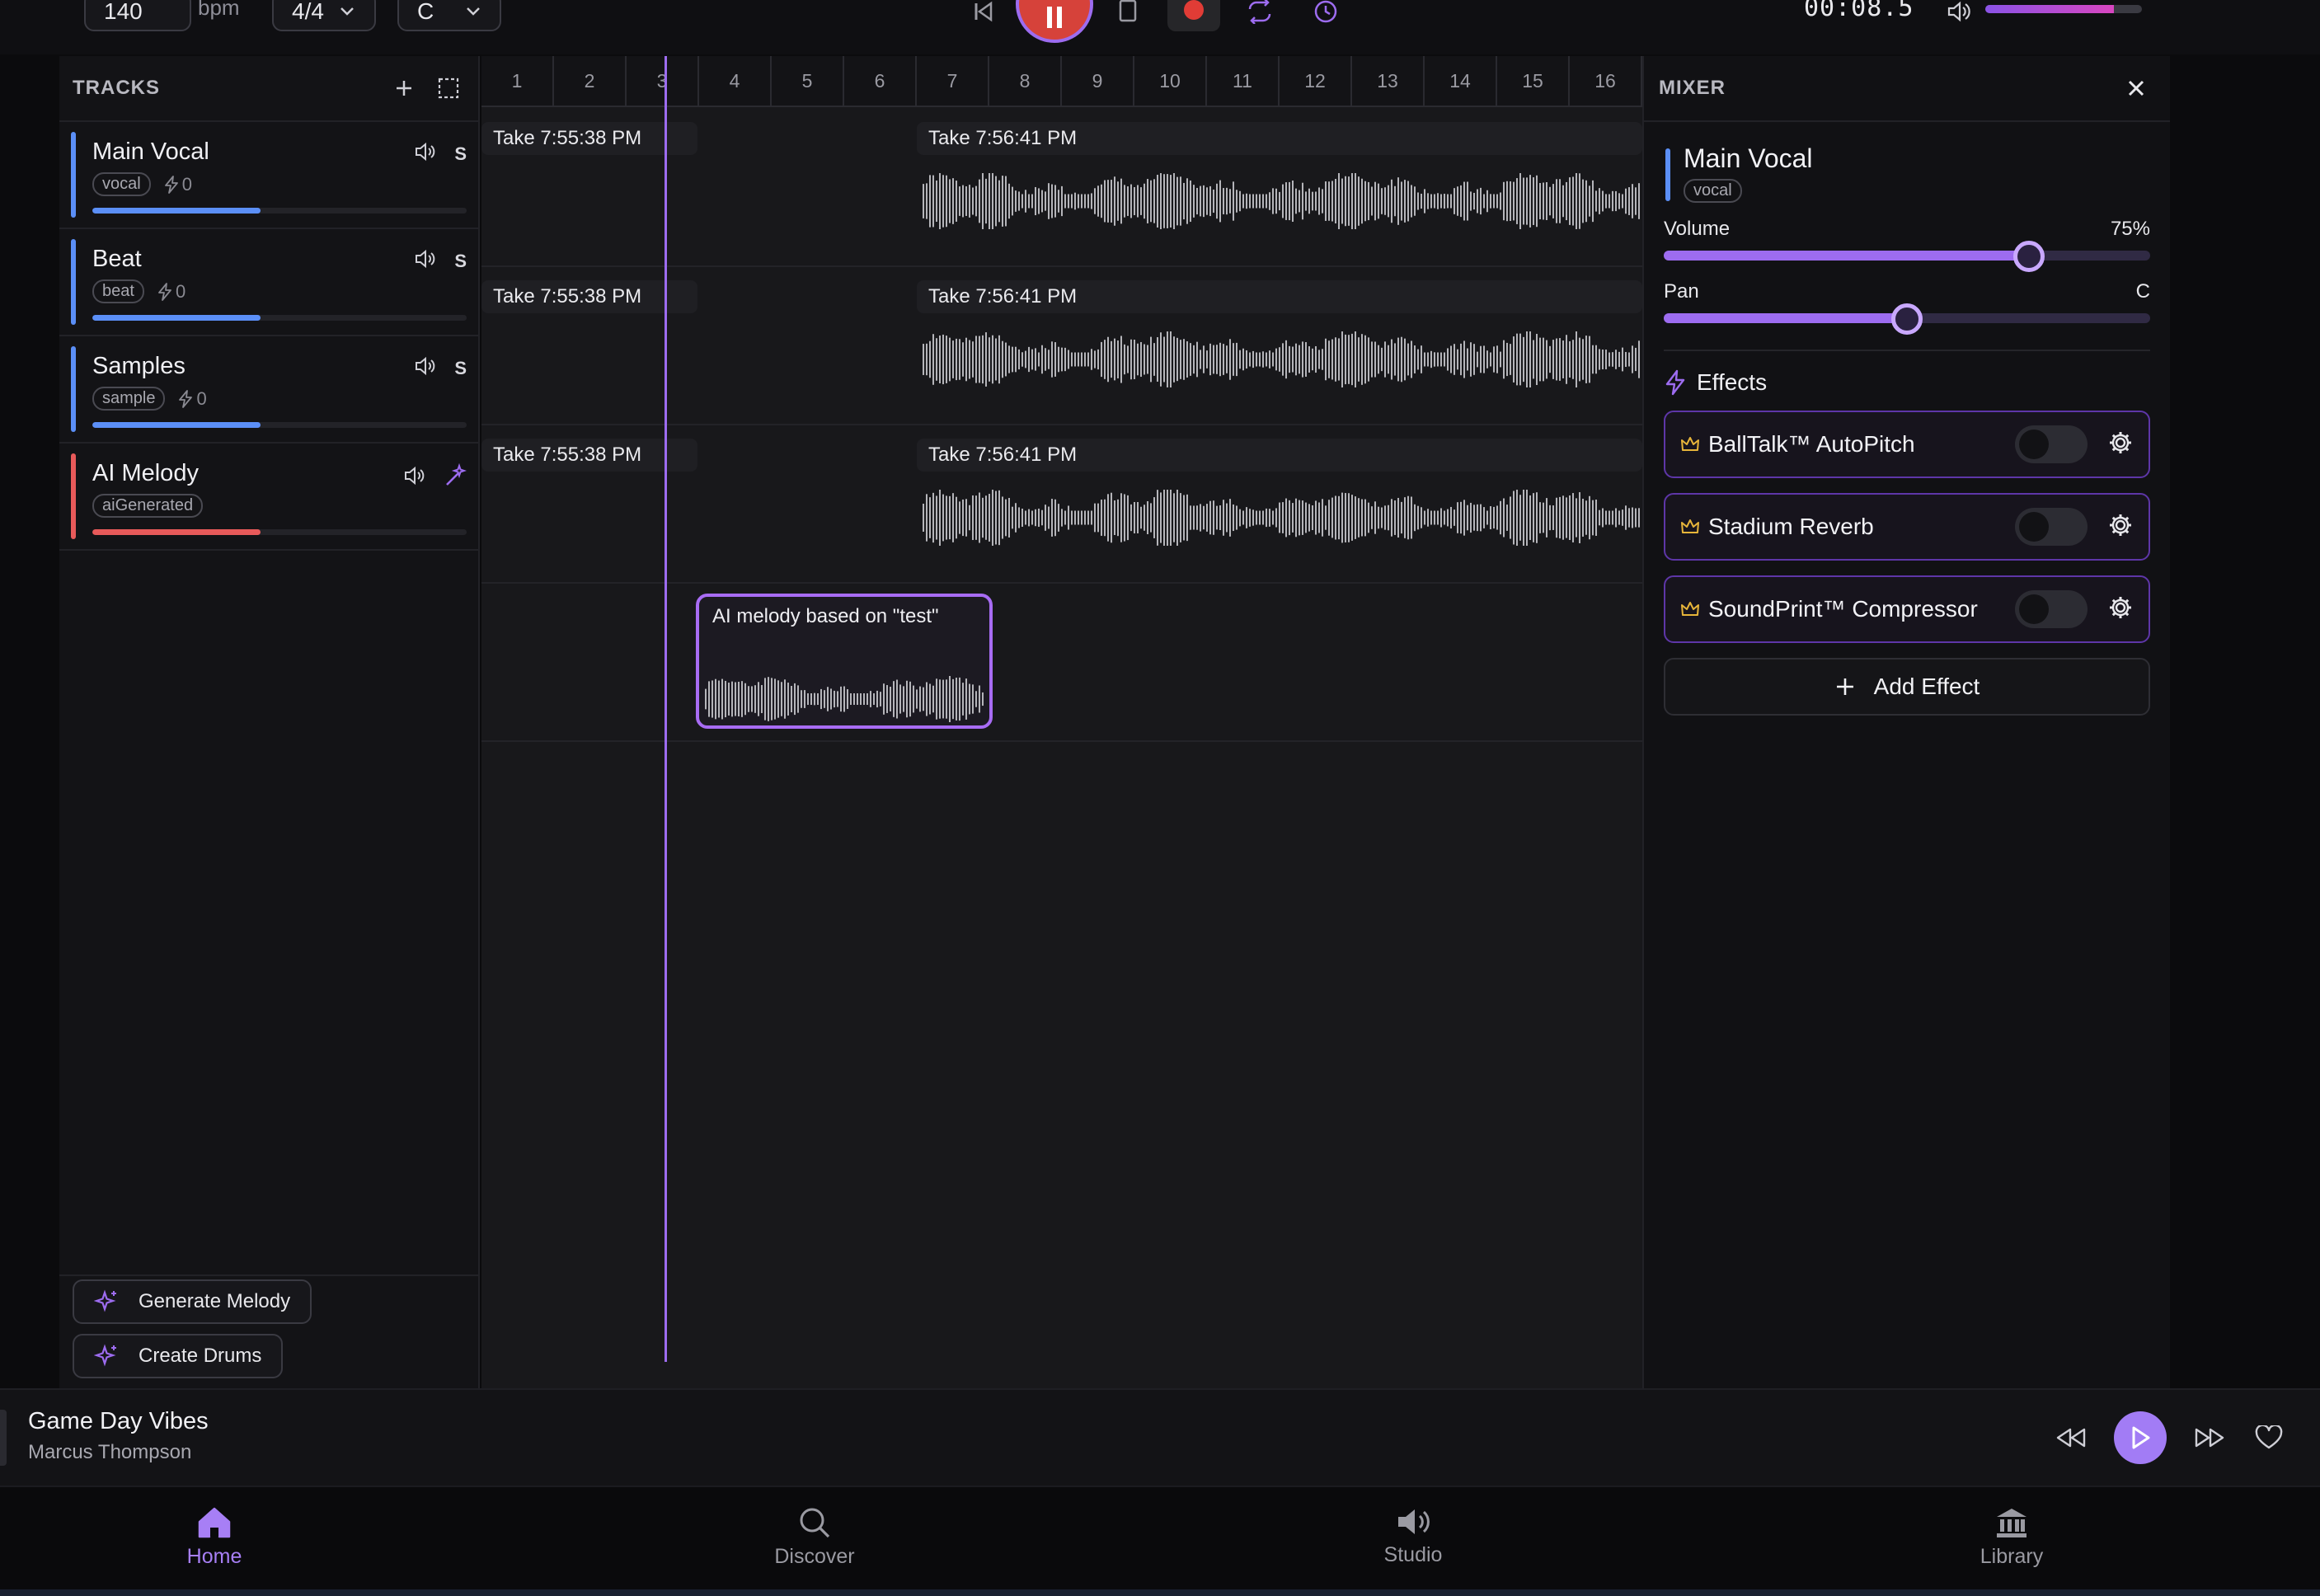 The width and height of the screenshot is (2320, 1596). What do you see at coordinates (324, 15) in the screenshot?
I see `time-signature-select: 4/4` at bounding box center [324, 15].